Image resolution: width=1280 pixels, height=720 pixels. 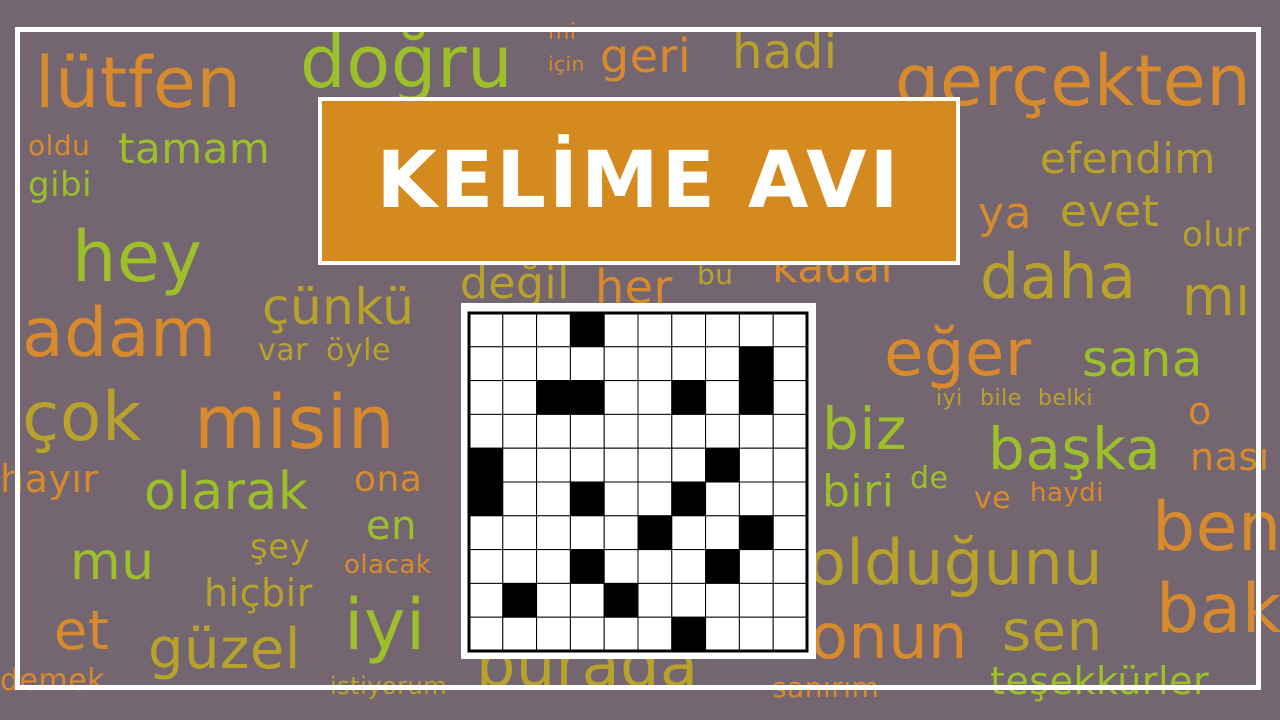 I want to click on crossword-grid, so click(x=638, y=481).